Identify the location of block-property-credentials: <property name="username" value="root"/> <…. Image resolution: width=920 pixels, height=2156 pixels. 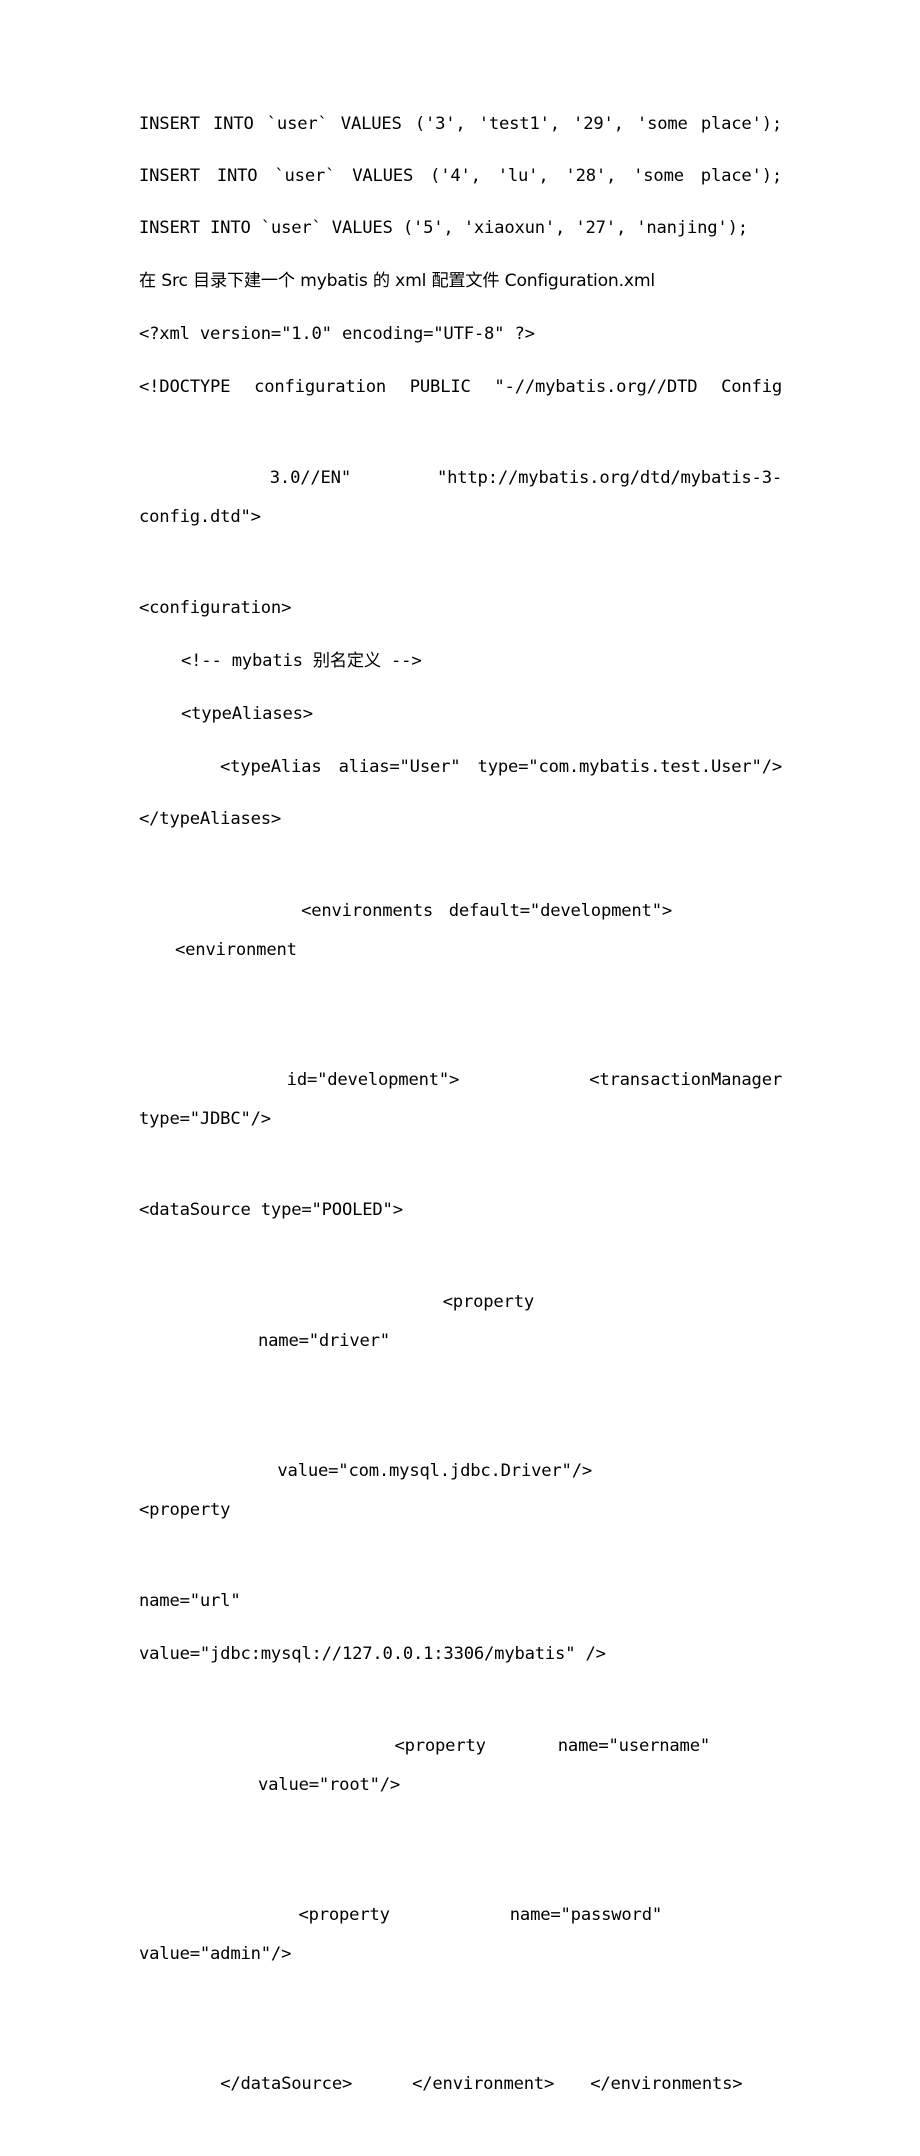
(460, 1915).